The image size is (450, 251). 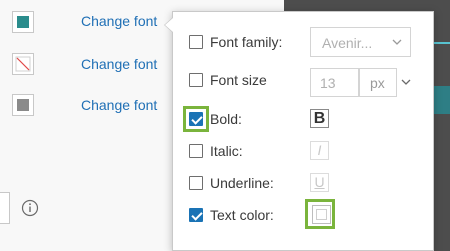 What do you see at coordinates (238, 80) in the screenshot?
I see `font-size-label: Font size` at bounding box center [238, 80].